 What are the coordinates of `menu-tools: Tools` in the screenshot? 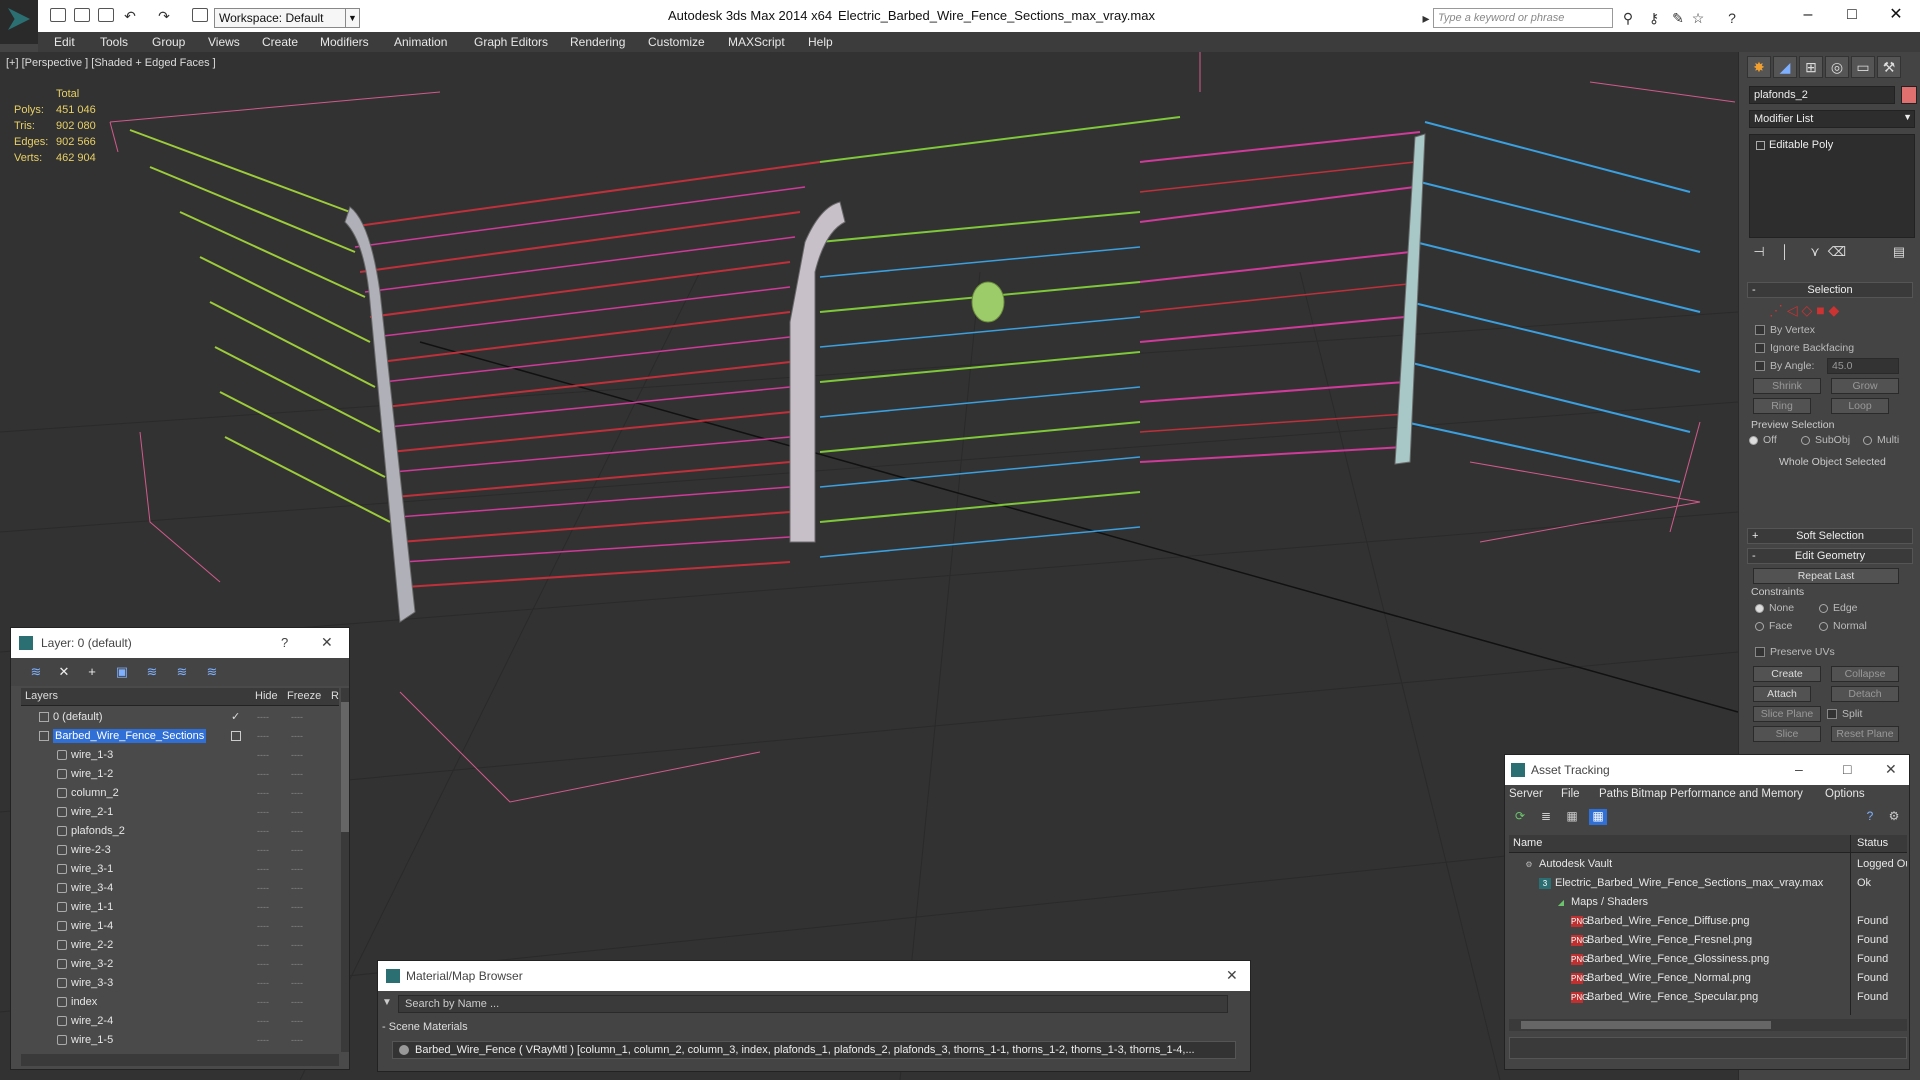 It's located at (114, 42).